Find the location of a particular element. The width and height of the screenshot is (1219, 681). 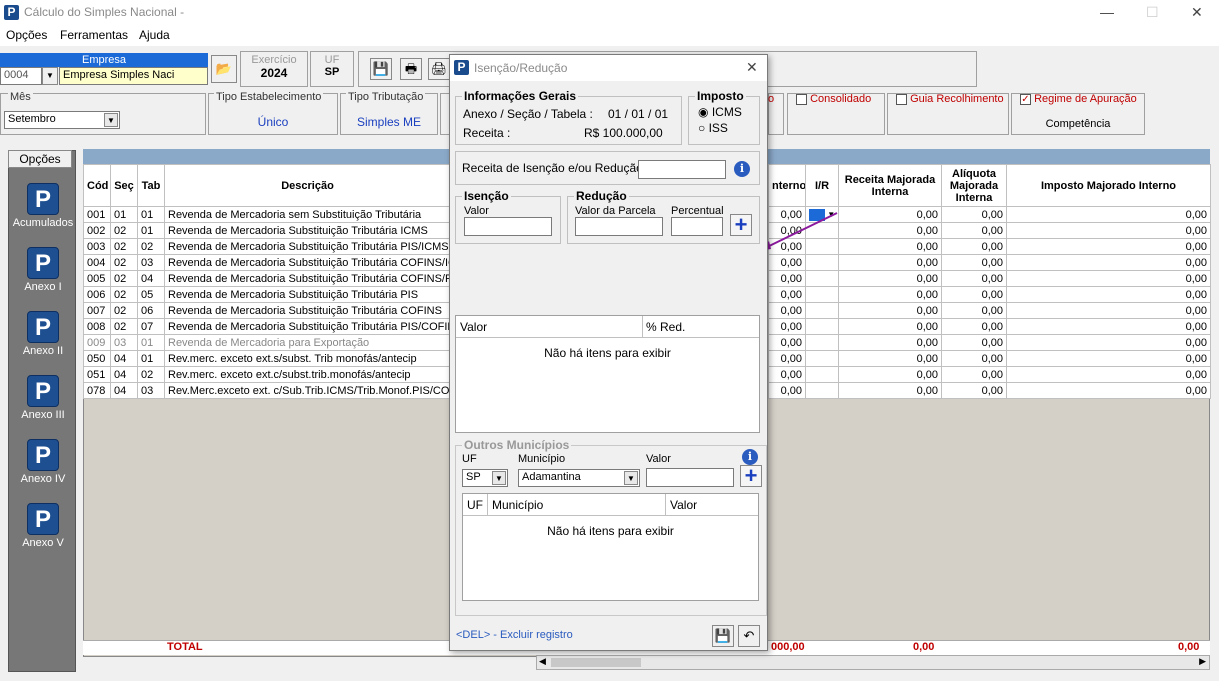

cell-cod: 001 is located at coordinates (97, 214).